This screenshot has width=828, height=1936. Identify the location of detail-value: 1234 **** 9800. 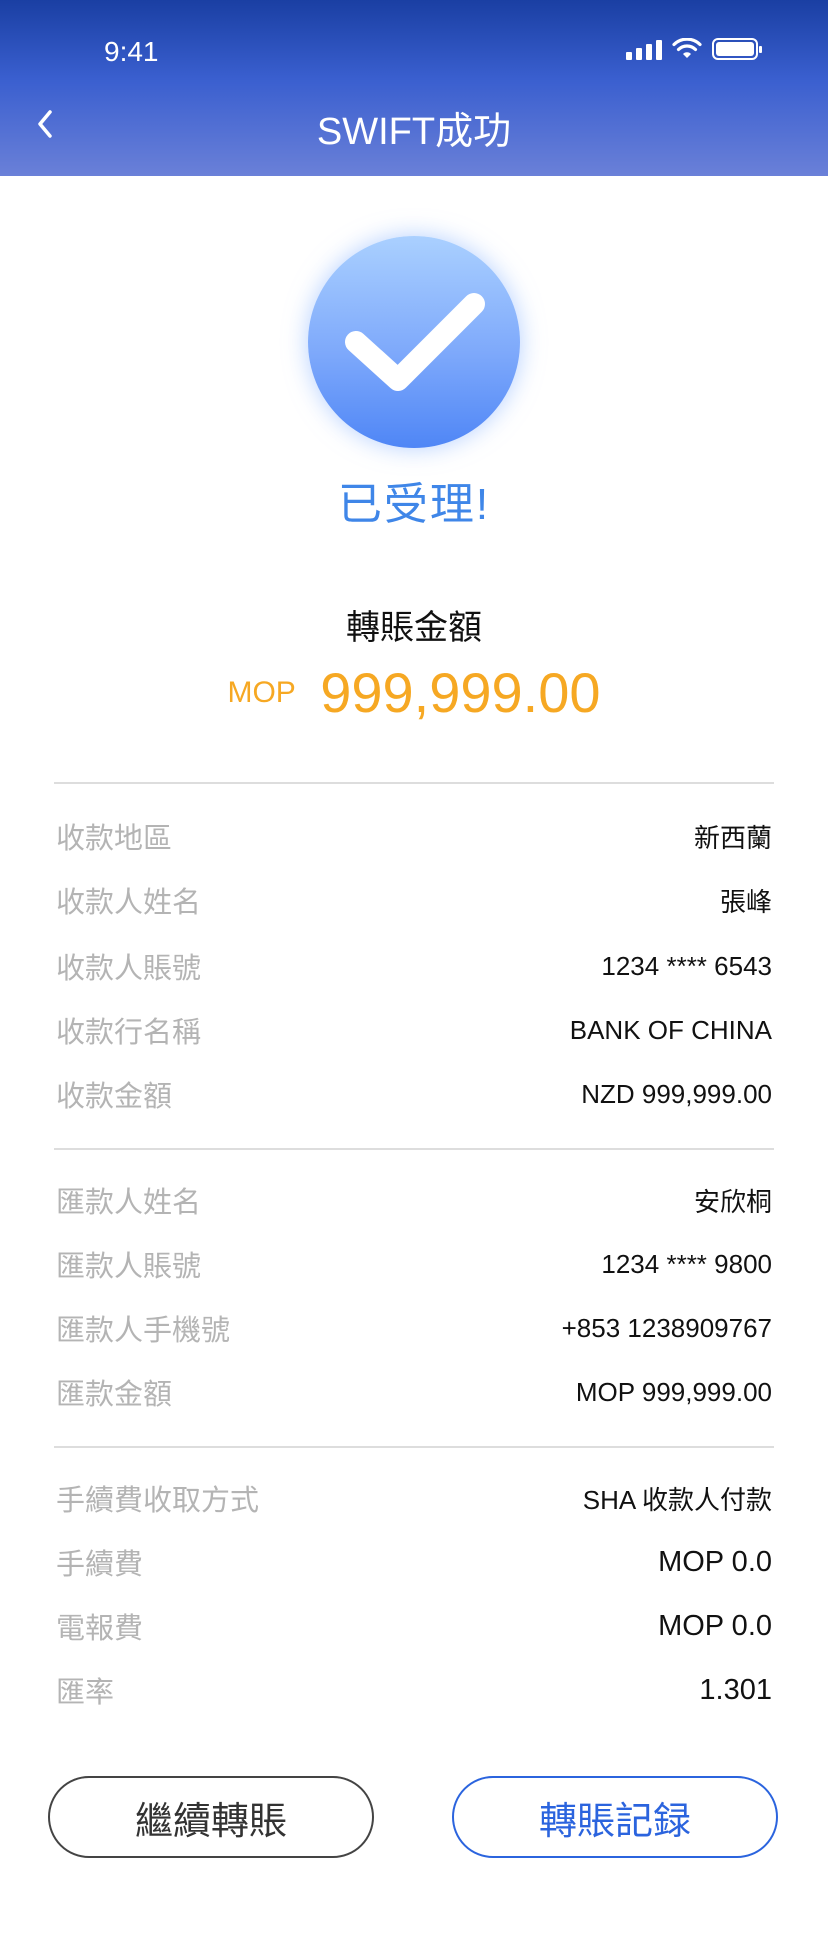
(686, 1263).